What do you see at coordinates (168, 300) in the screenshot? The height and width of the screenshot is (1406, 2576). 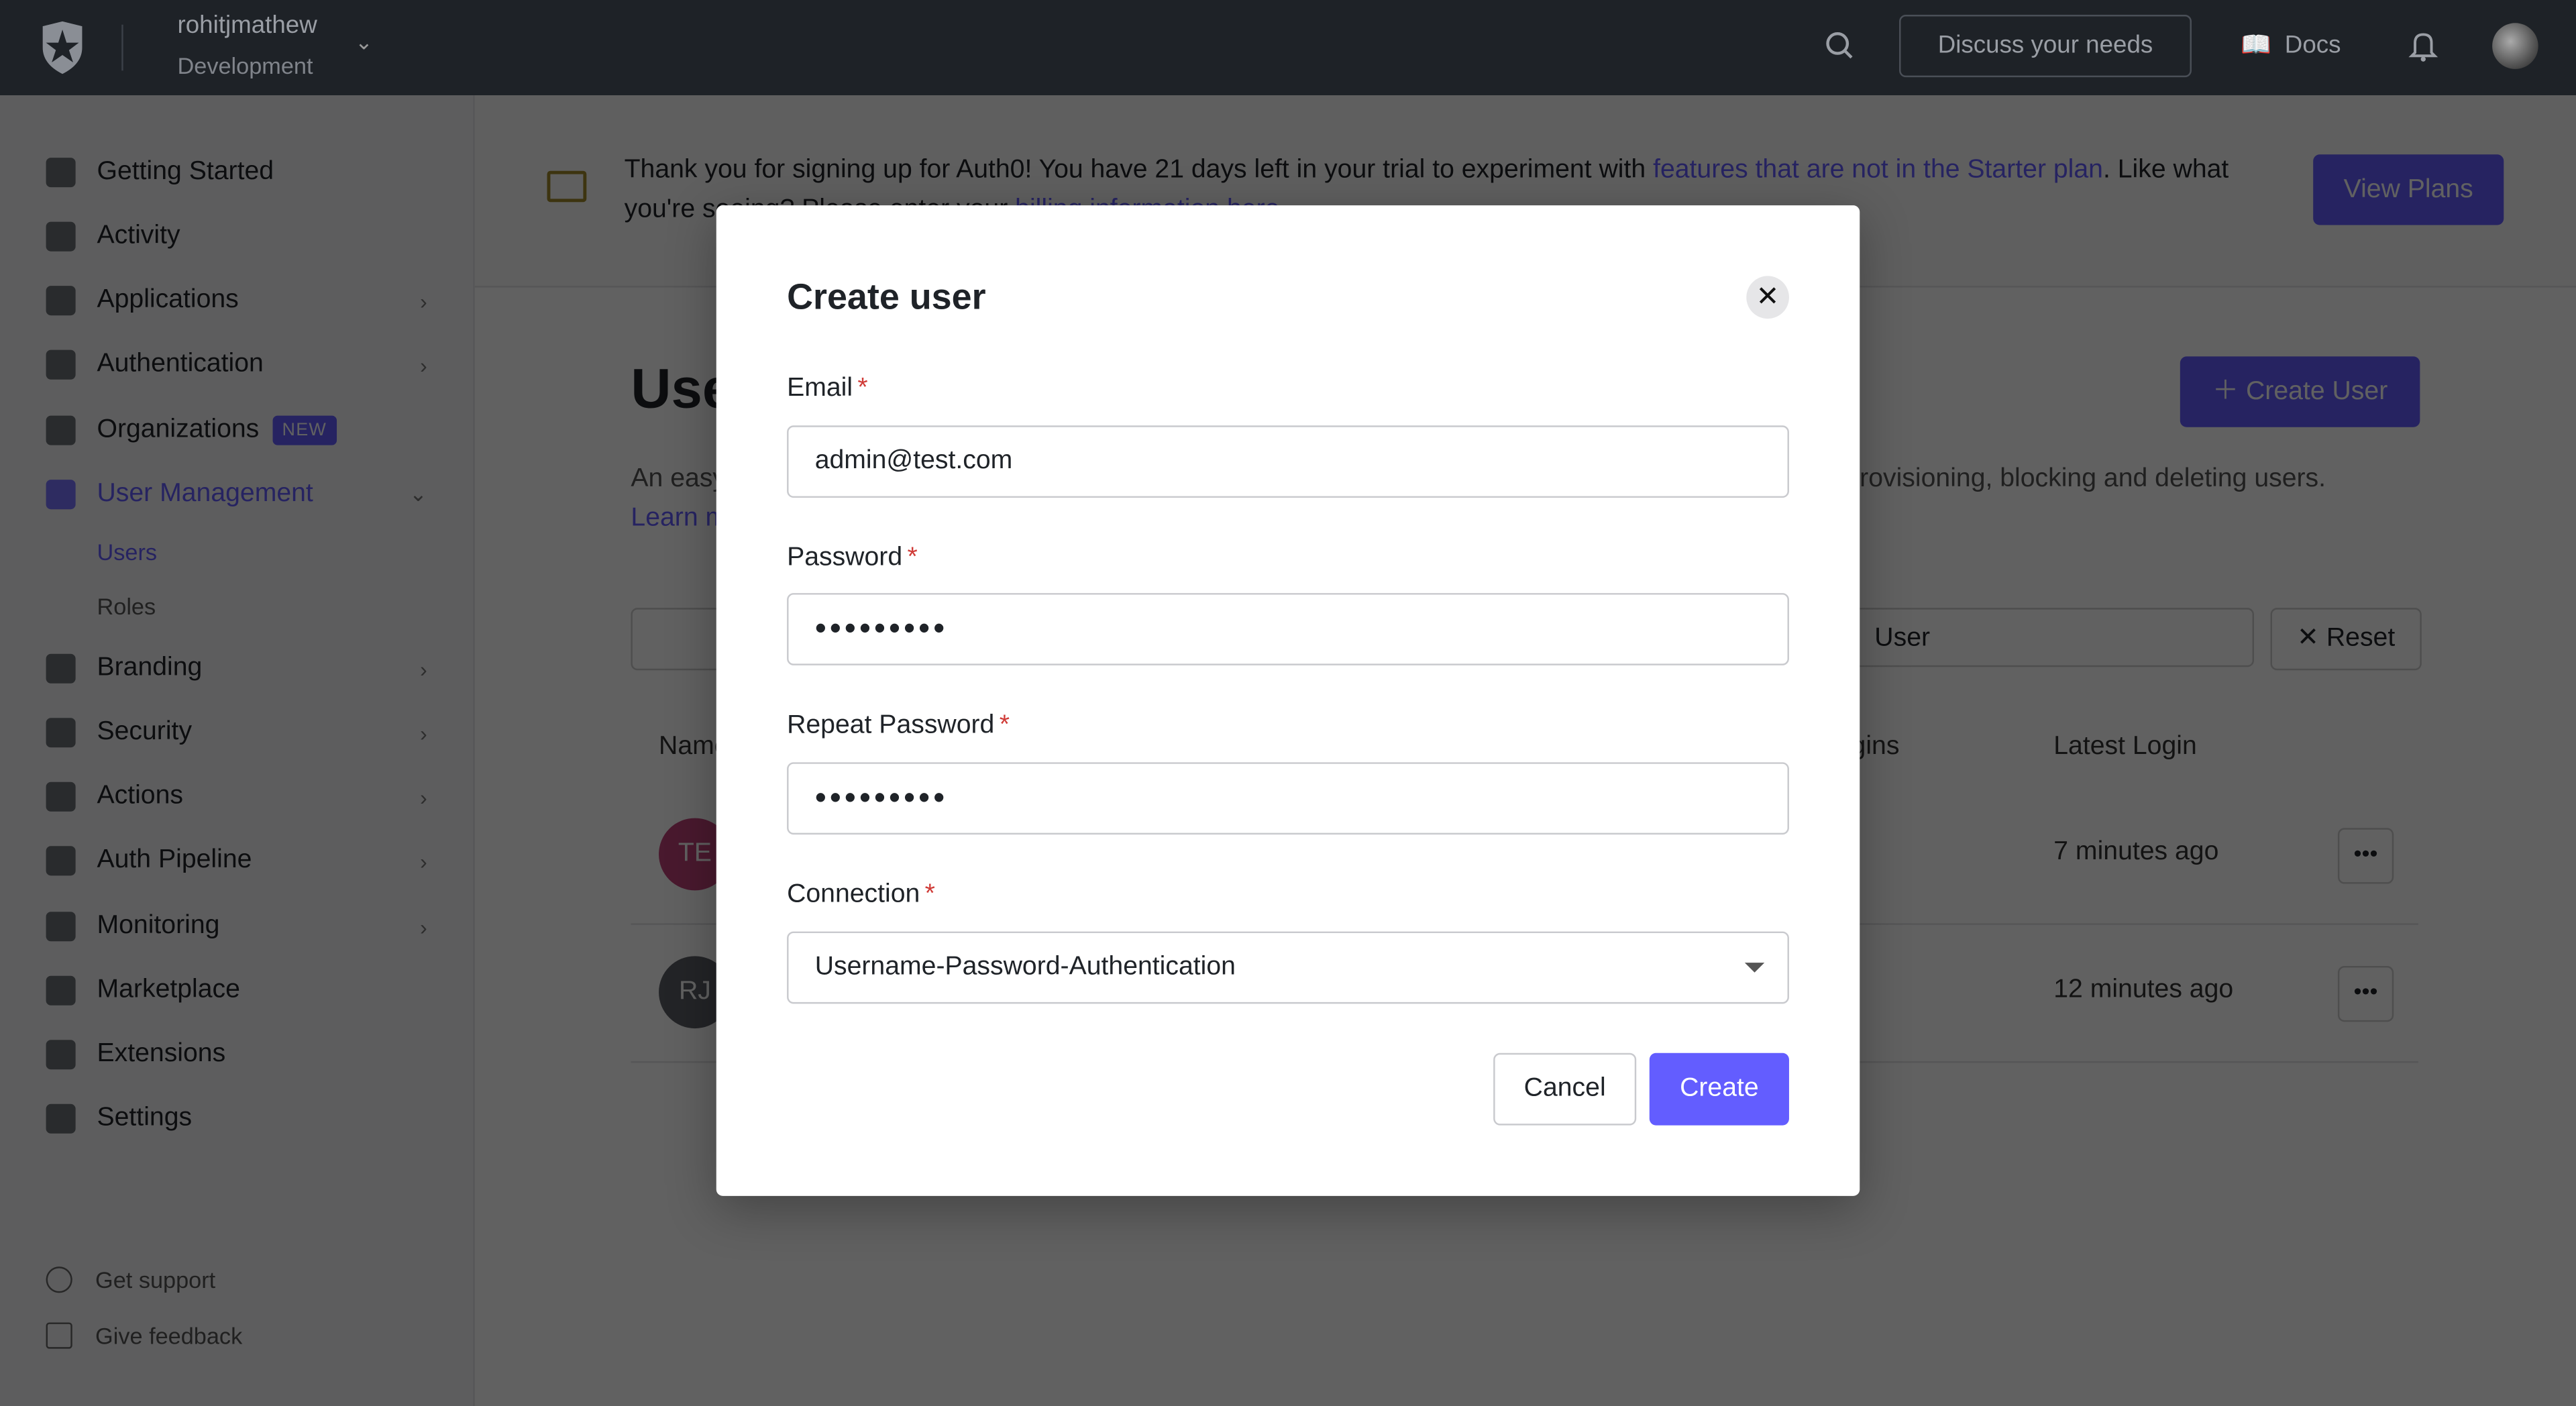 I see `sidebar-item-label: Applications` at bounding box center [168, 300].